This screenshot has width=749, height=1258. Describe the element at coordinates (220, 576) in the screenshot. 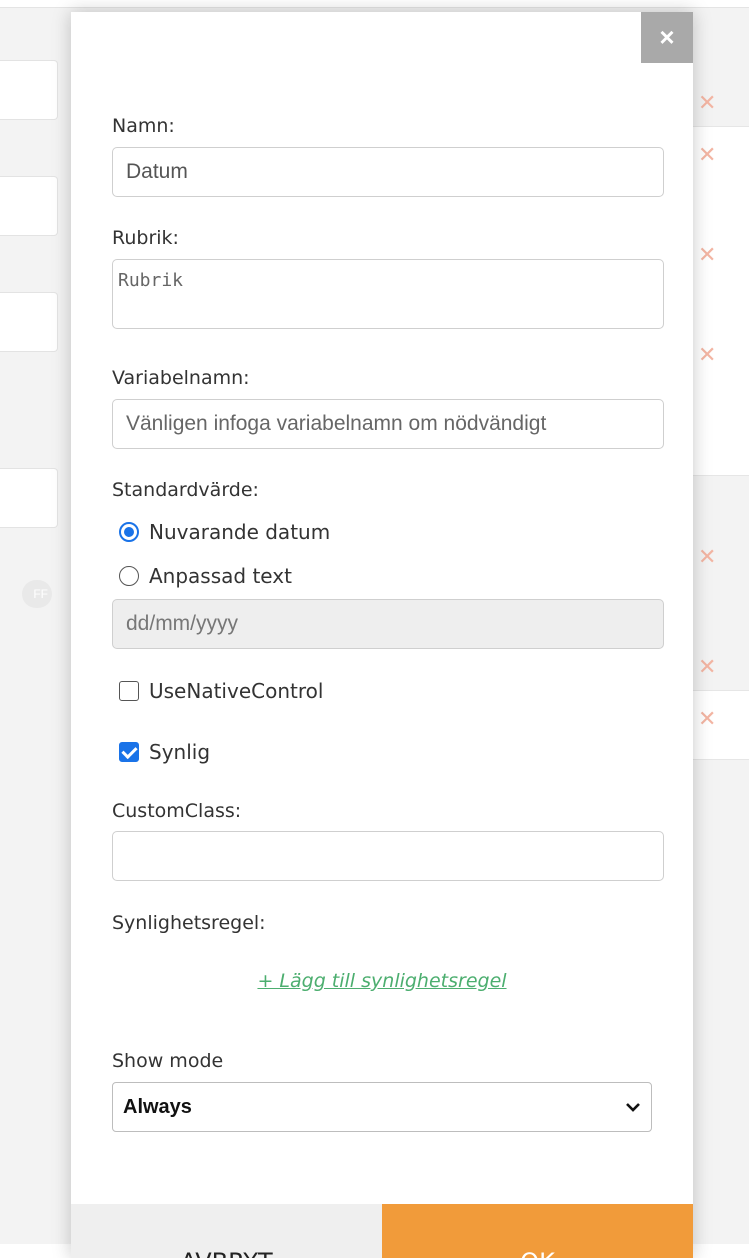

I see `radio-custom-text-label: Anpassad text` at that location.